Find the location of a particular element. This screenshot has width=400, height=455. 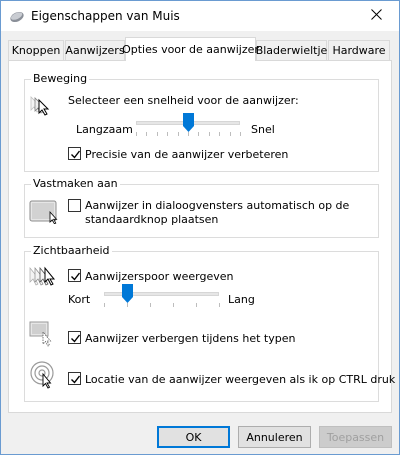

motion-group-title: Beweging is located at coordinates (60, 79).